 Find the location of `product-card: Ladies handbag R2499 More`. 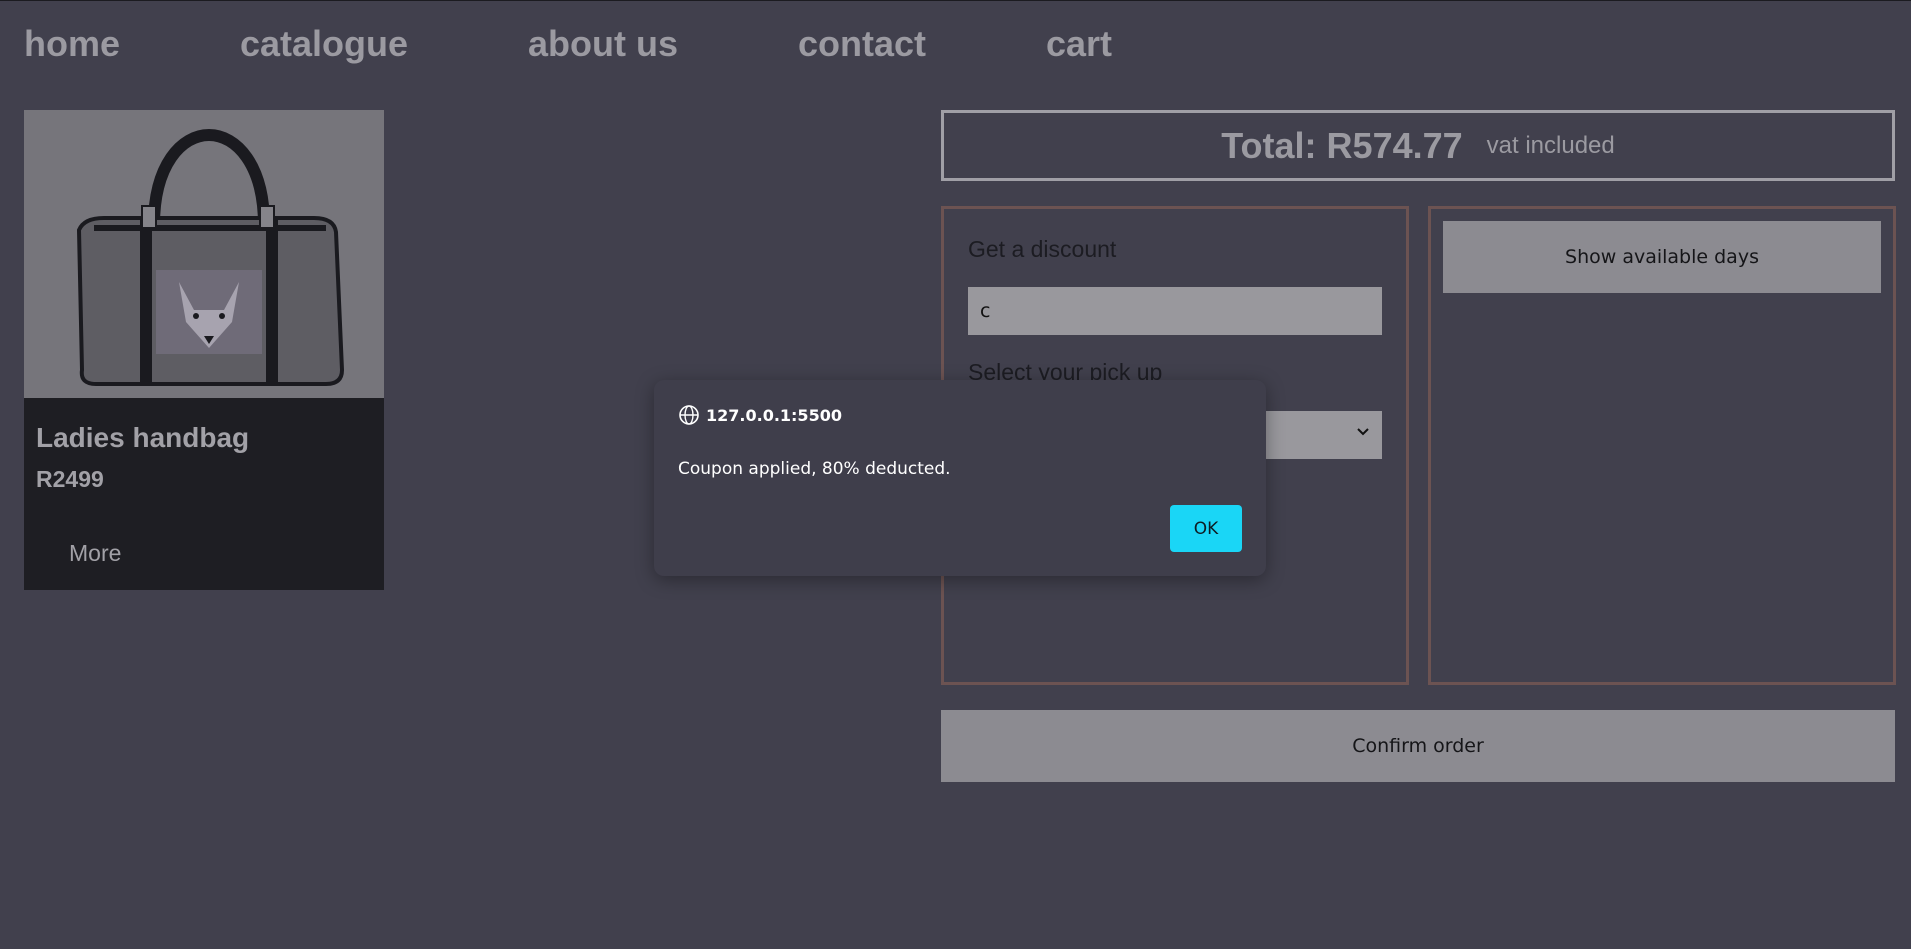

product-card: Ladies handbag R2499 More is located at coordinates (204, 350).